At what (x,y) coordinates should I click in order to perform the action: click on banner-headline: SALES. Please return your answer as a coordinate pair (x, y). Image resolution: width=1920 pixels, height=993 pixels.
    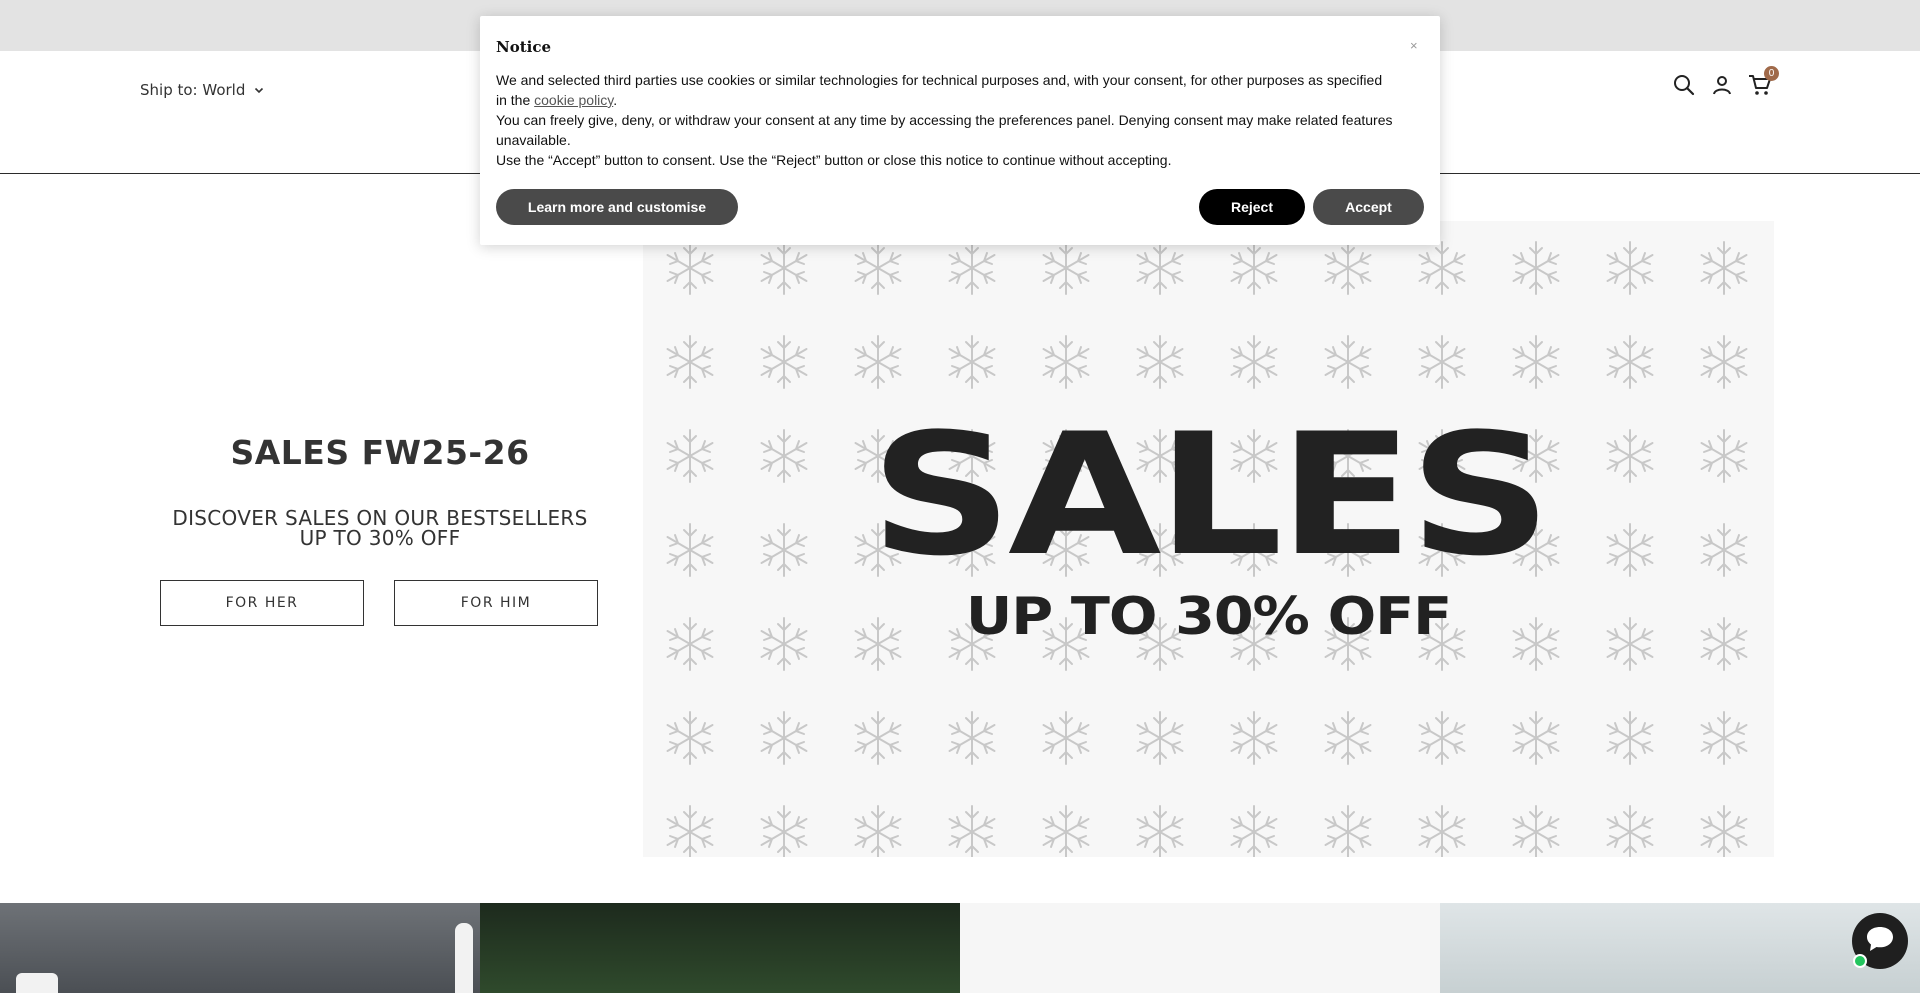
    Looking at the image, I should click on (1210, 495).